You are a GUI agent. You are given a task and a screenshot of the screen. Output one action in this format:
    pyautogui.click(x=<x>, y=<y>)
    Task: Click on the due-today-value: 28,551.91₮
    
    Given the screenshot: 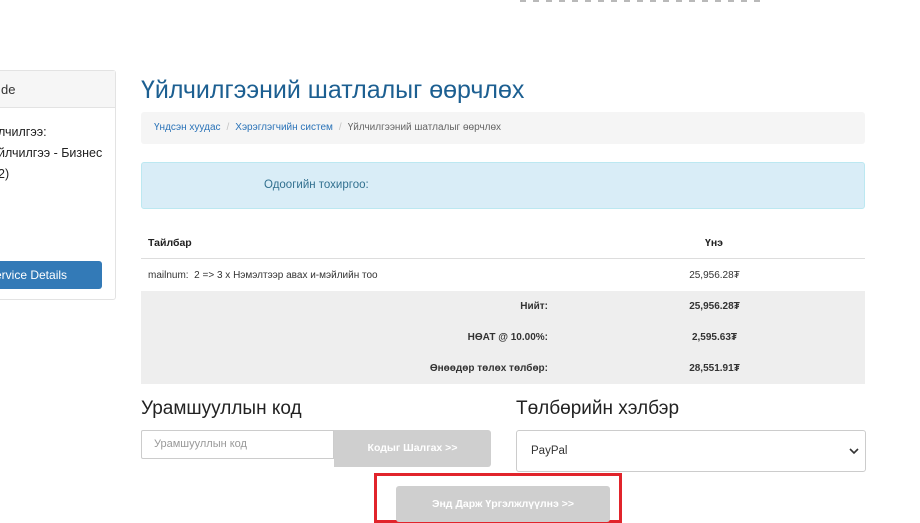 What is the action you would take?
    pyautogui.click(x=714, y=368)
    